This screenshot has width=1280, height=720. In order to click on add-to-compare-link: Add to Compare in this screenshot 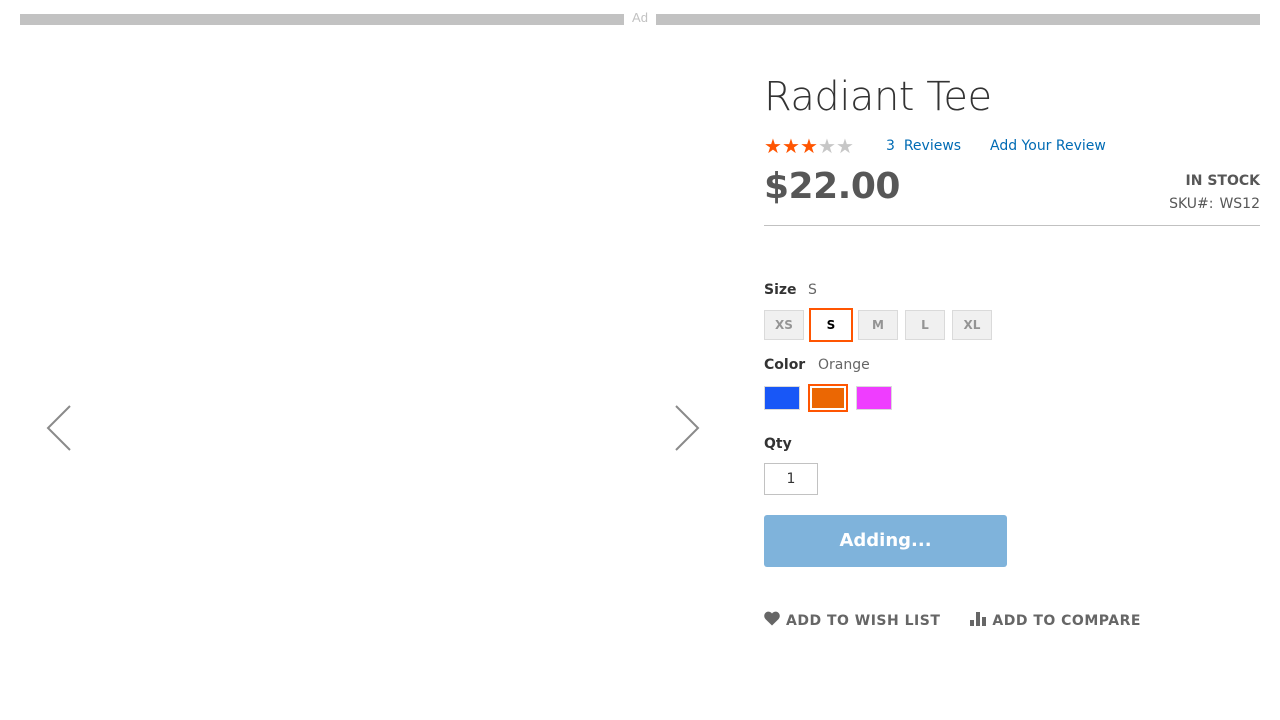, I will do `click(1055, 620)`.